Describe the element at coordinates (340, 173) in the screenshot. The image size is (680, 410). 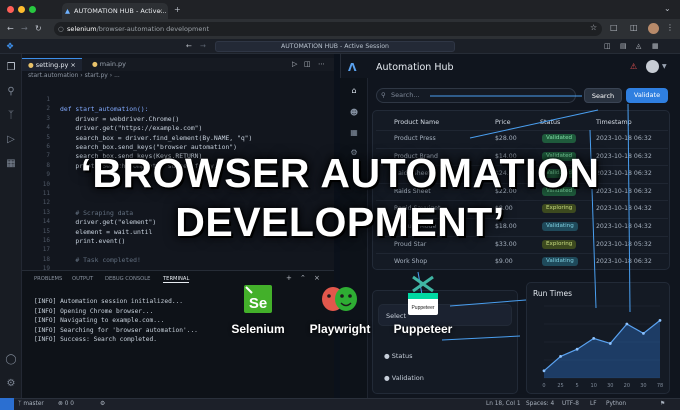
I see `headline-line-1: ‘BROWSER AUTOMATION` at that location.